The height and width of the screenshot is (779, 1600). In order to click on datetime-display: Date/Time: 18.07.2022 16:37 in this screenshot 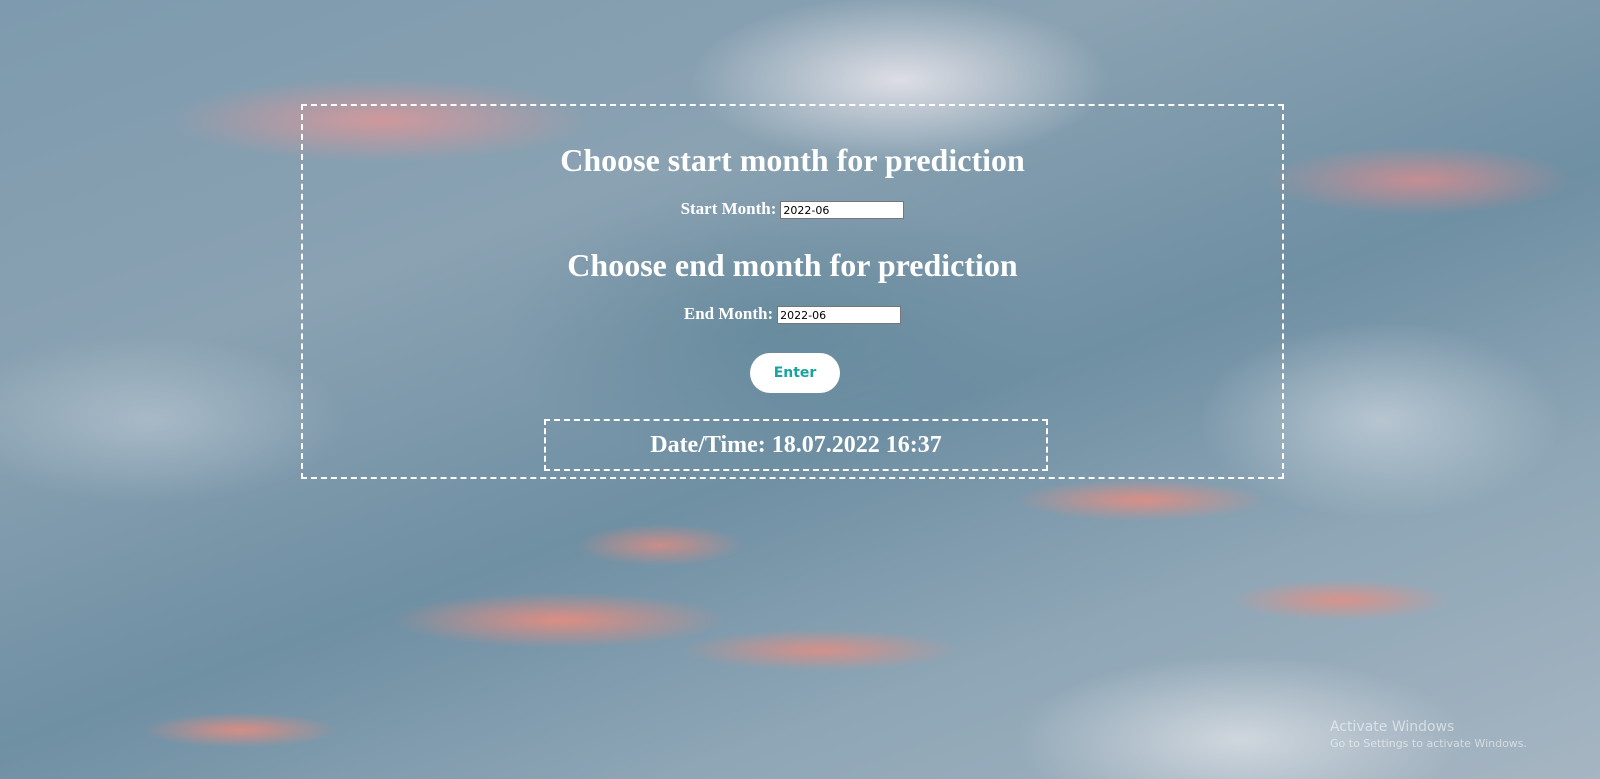, I will do `click(796, 445)`.